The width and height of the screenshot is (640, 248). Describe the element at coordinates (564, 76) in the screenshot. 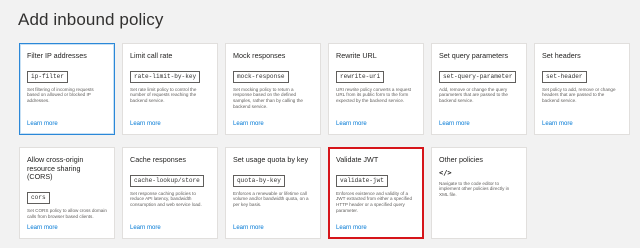

I see `policy-code-chip: set-header` at that location.